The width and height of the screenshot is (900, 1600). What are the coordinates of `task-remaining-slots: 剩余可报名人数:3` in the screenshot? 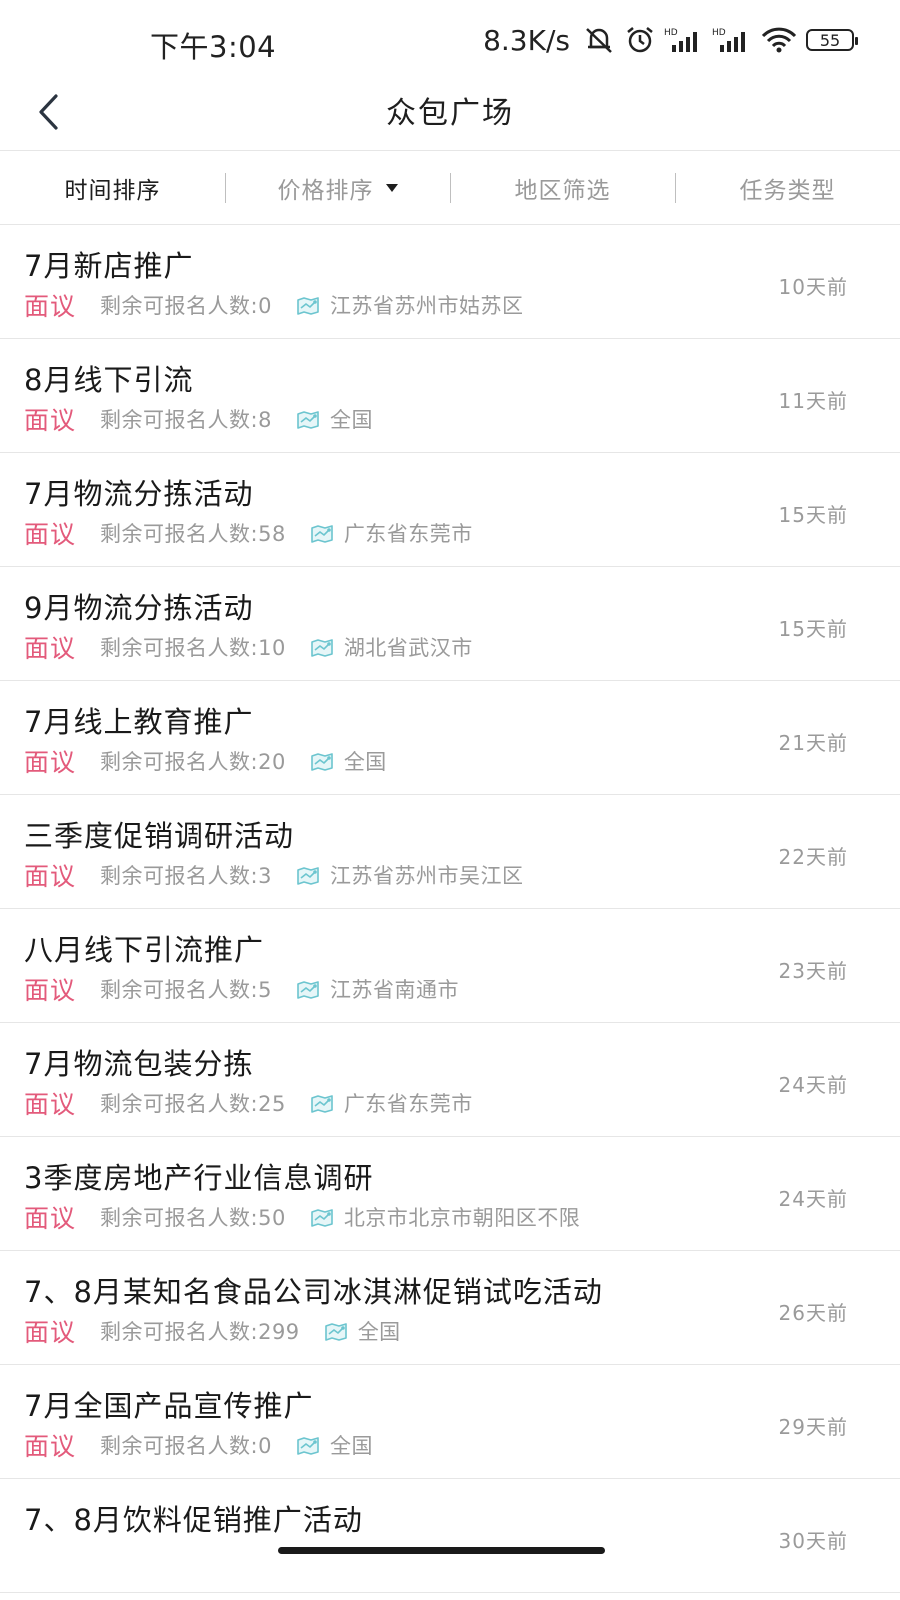 It's located at (186, 876).